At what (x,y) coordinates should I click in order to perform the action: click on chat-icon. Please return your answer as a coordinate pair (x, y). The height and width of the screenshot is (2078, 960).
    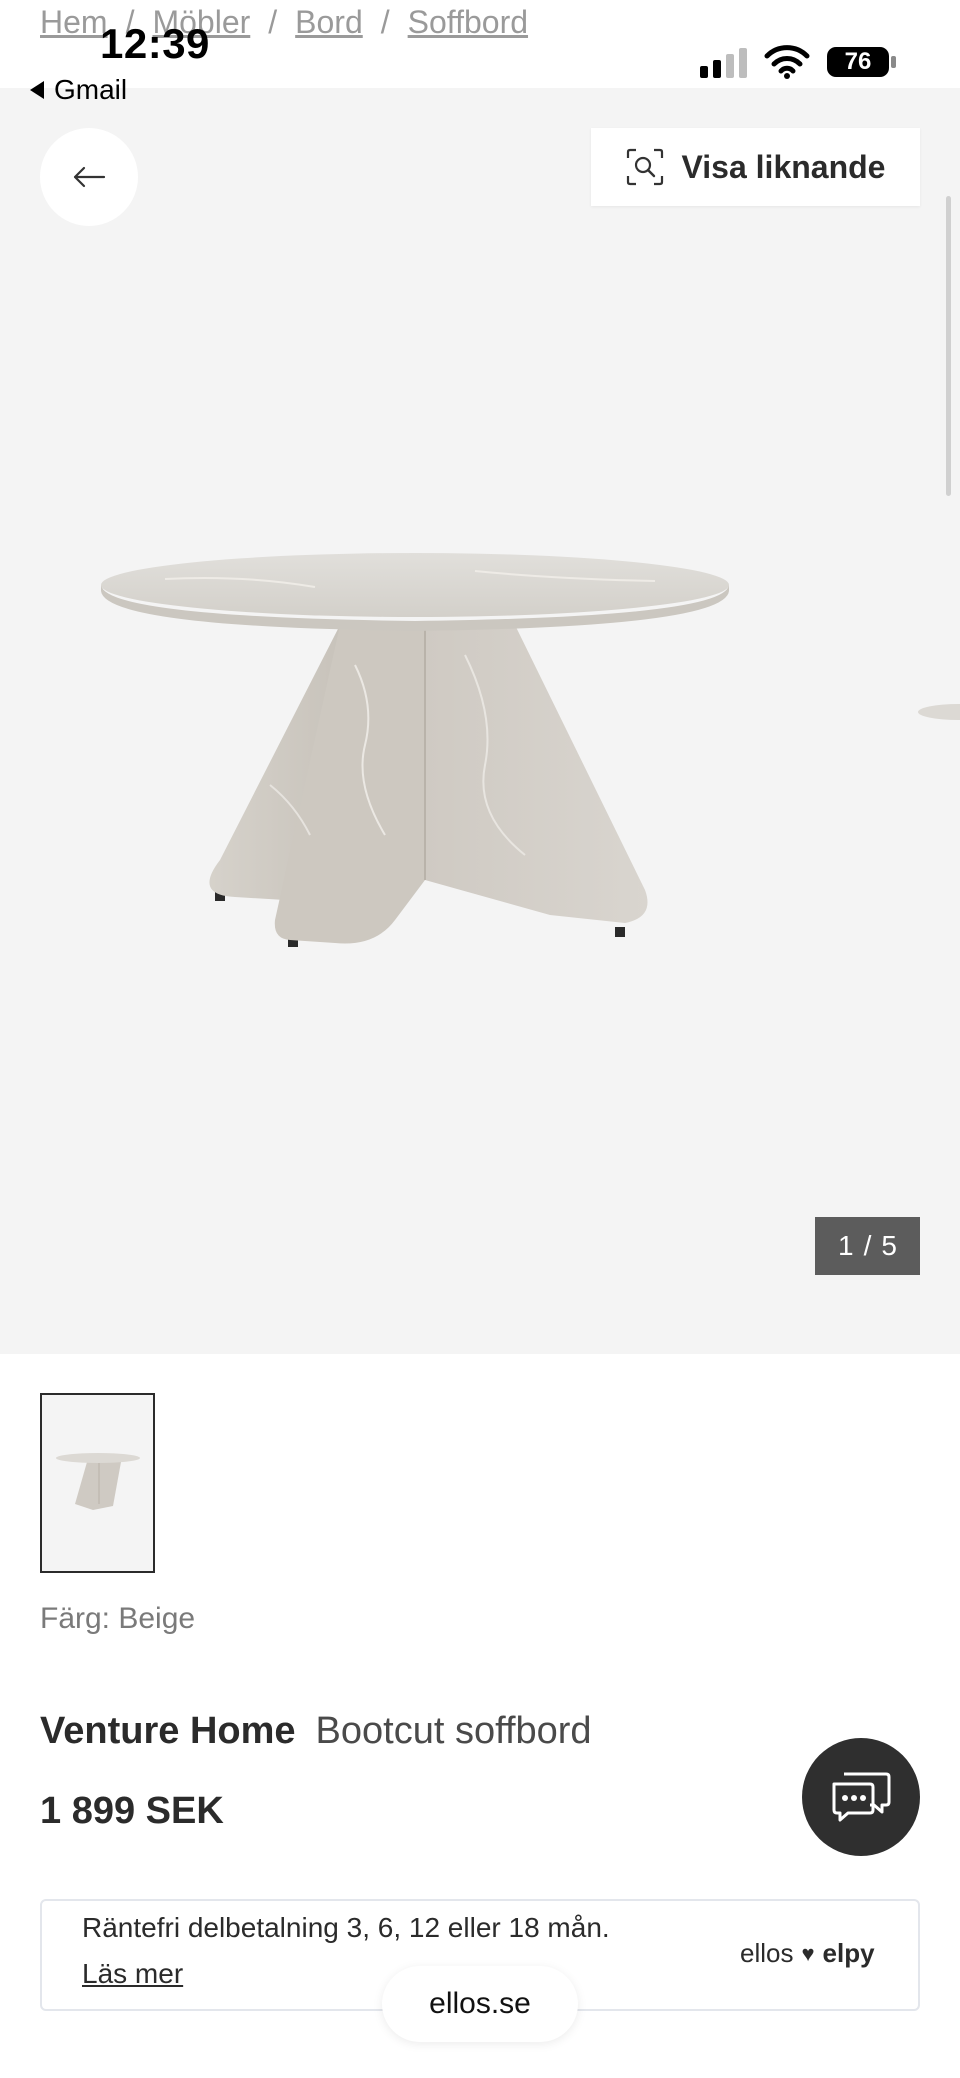
    Looking at the image, I should click on (861, 1797).